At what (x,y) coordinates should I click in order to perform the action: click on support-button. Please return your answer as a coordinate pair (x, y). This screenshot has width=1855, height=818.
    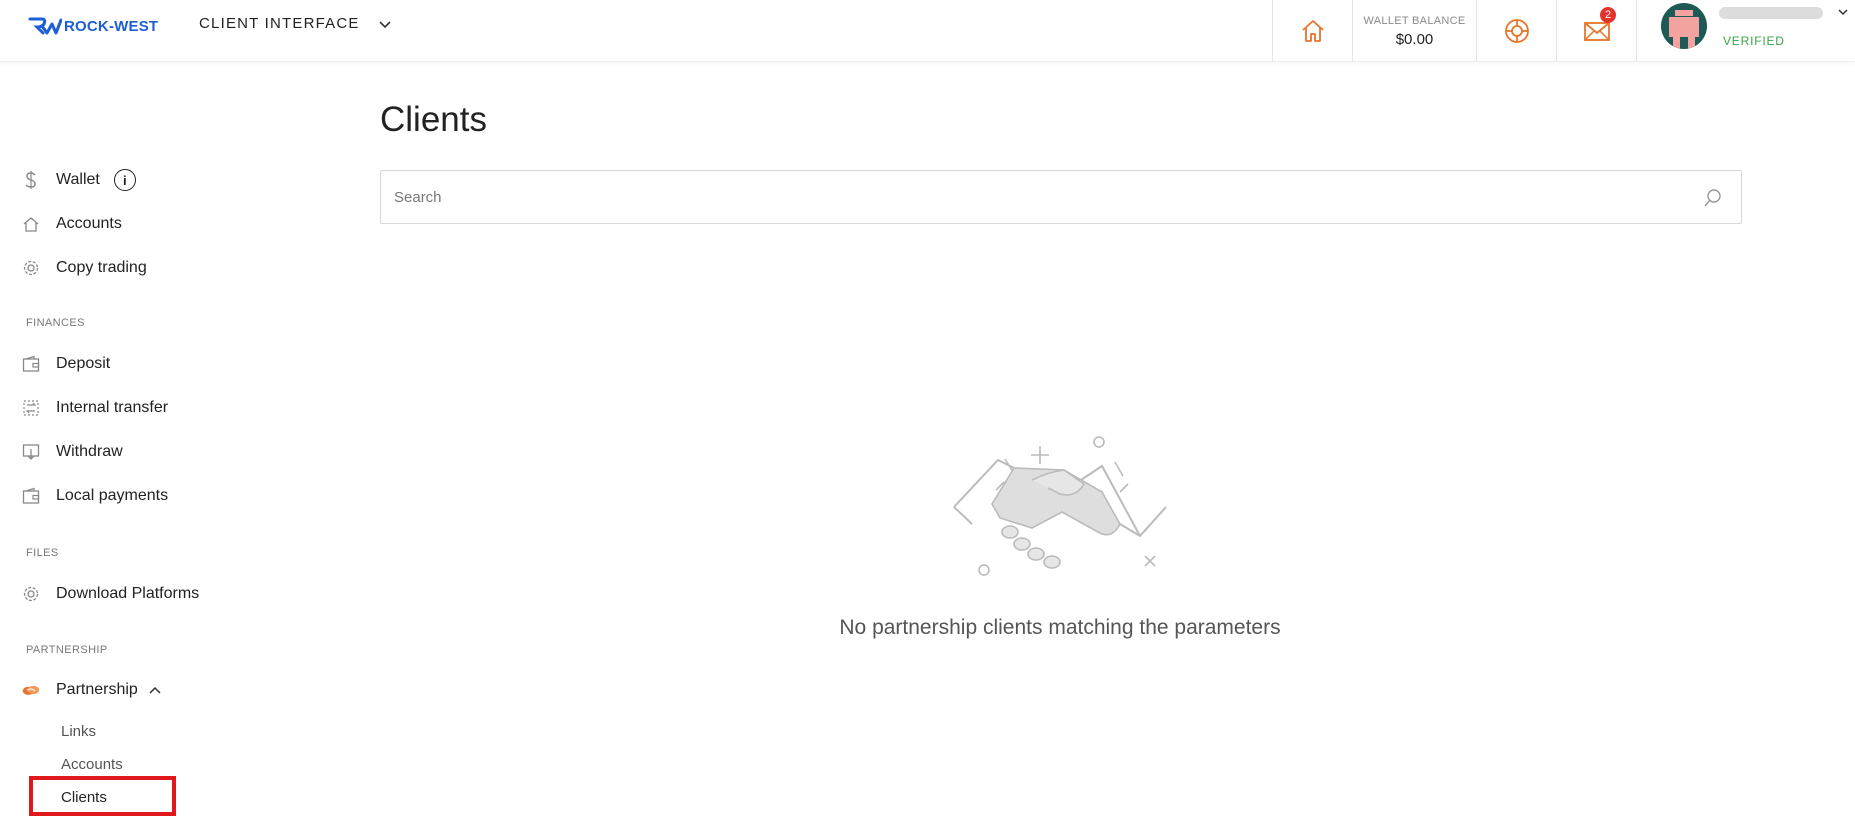
    Looking at the image, I should click on (1516, 31).